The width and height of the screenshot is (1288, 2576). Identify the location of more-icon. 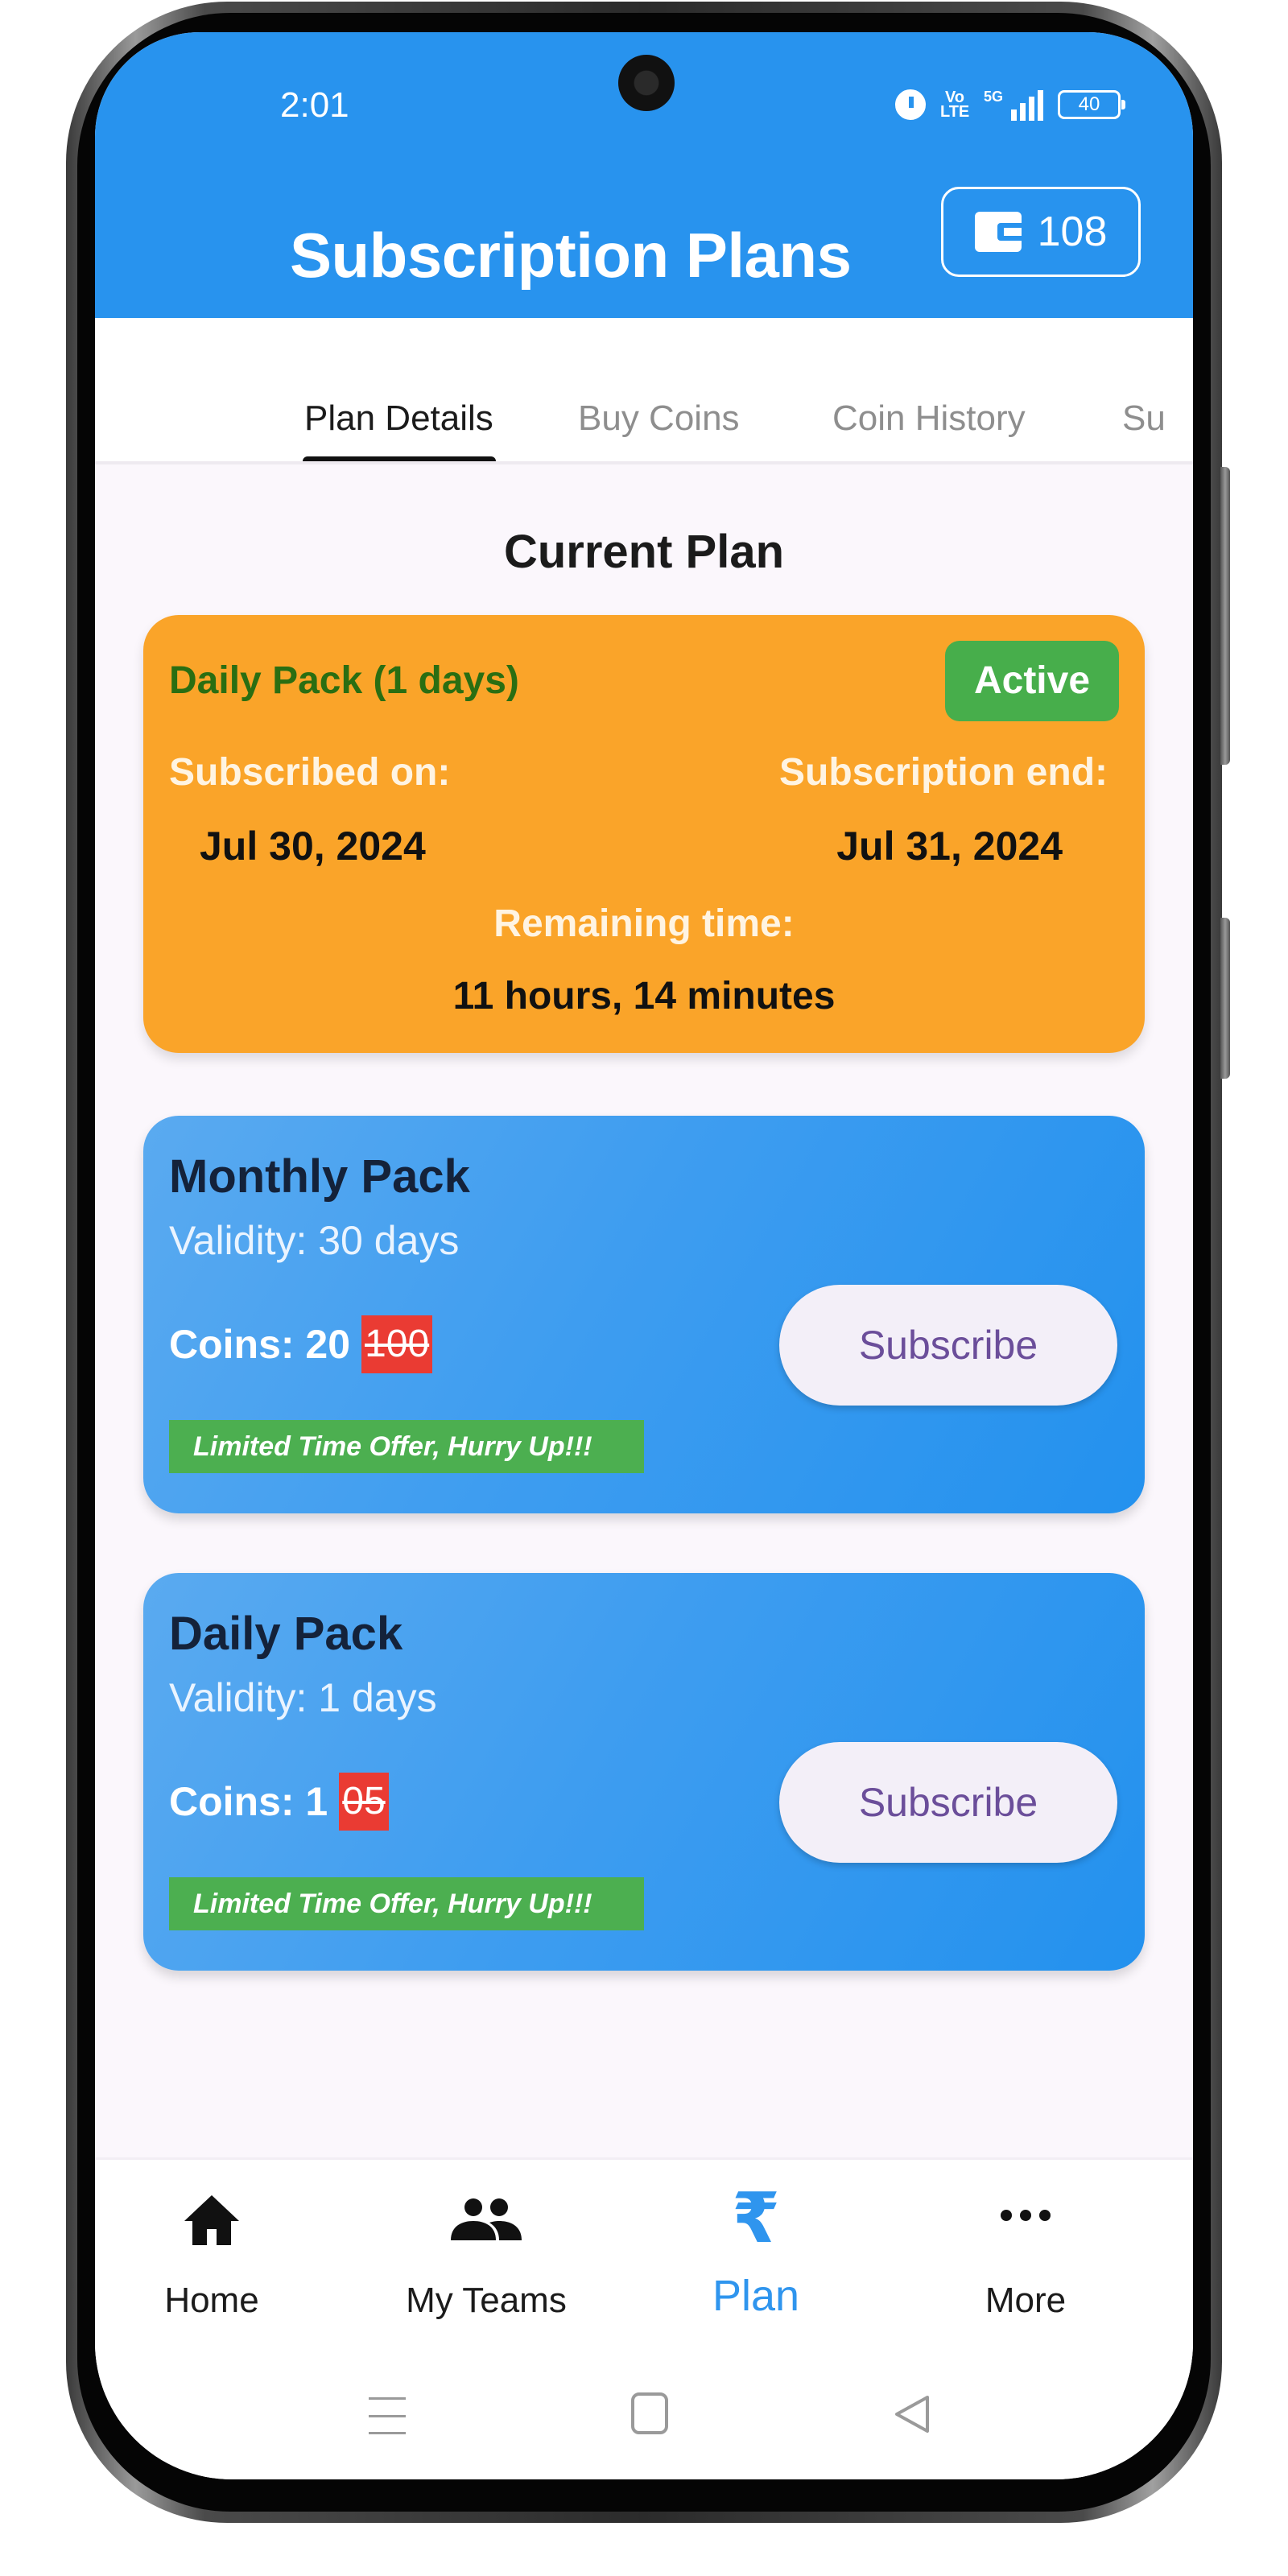
(1026, 2215).